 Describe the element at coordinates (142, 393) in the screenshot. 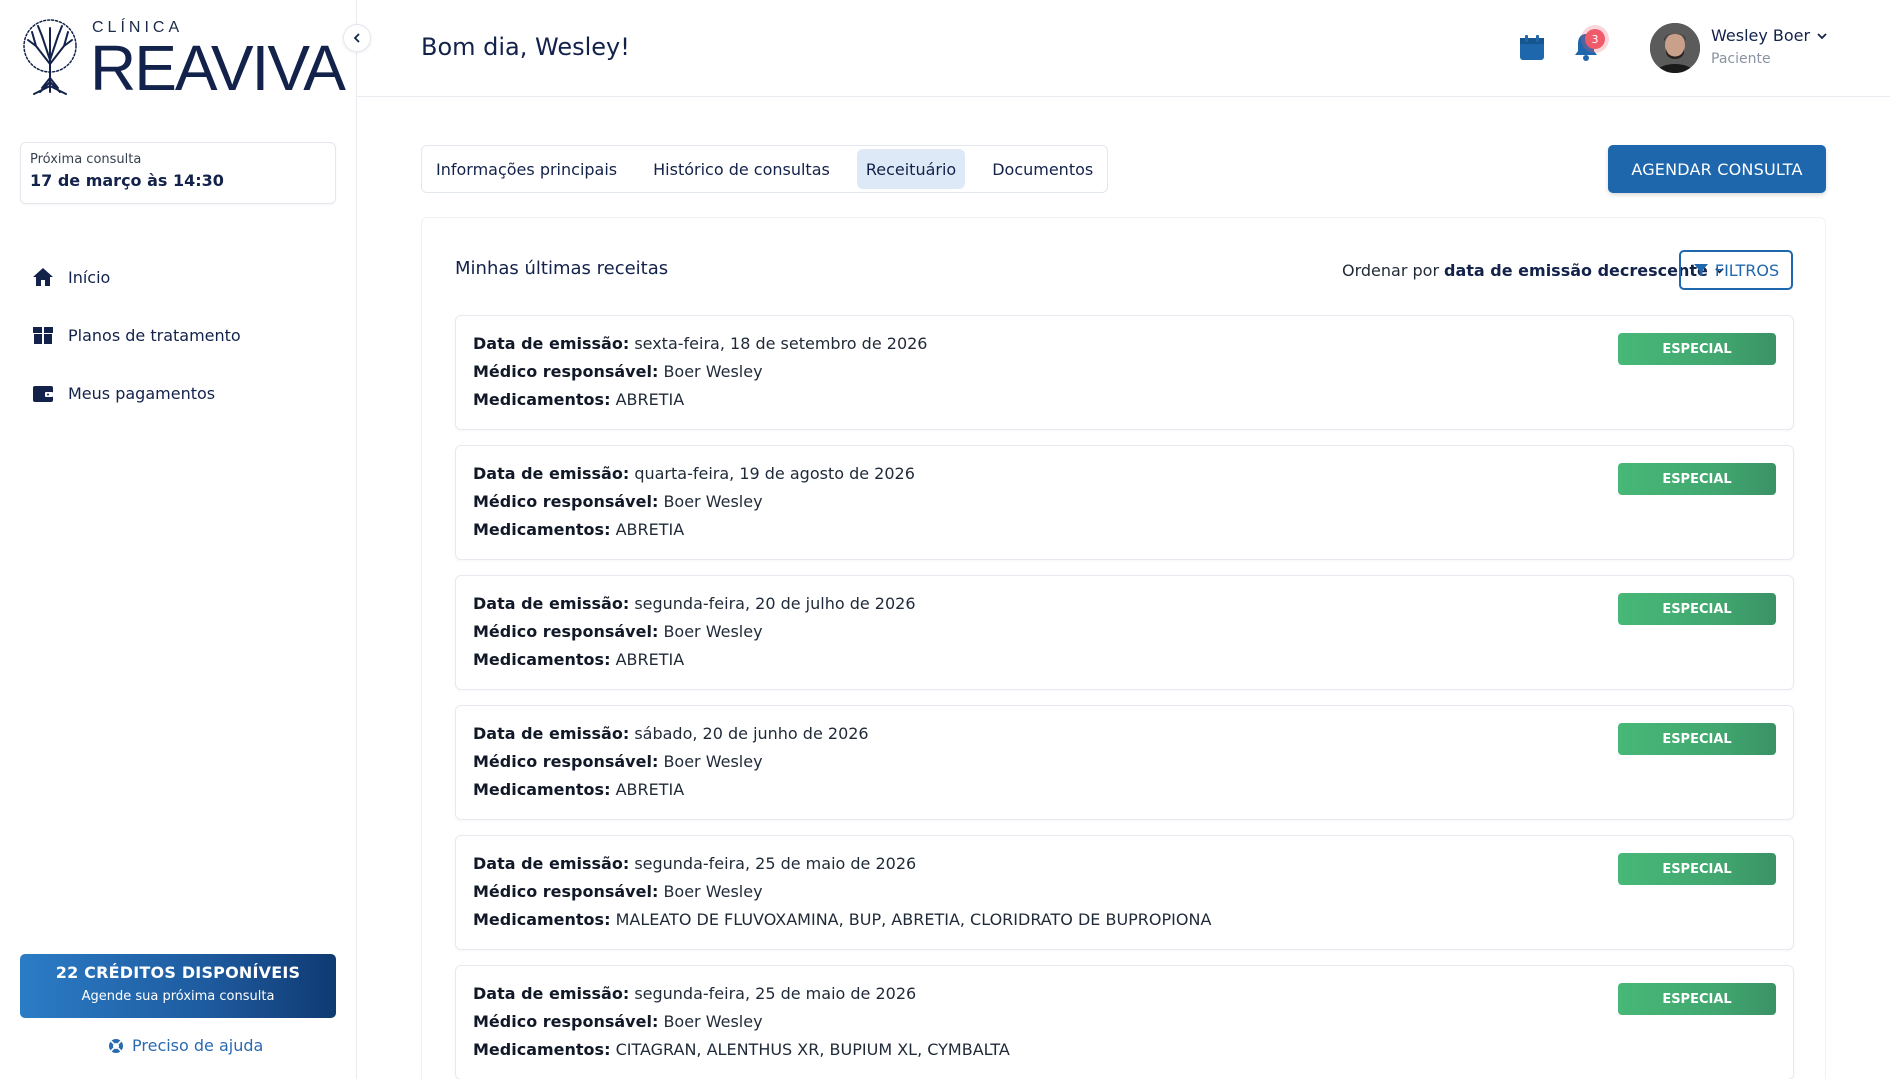

I see `sidebar-item-label: Meus pagamentos` at that location.